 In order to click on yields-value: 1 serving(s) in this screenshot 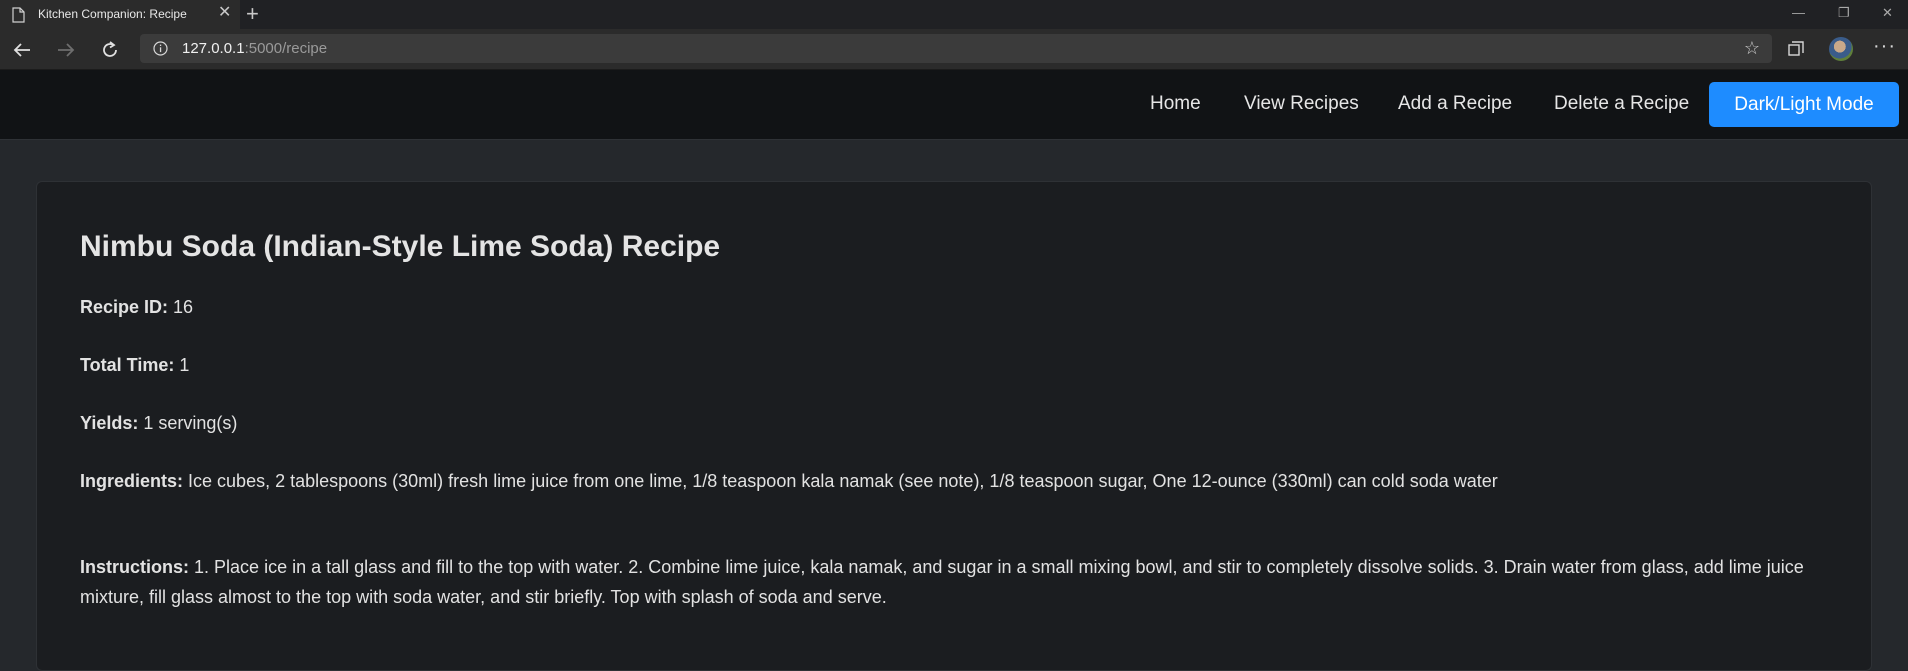, I will do `click(190, 423)`.